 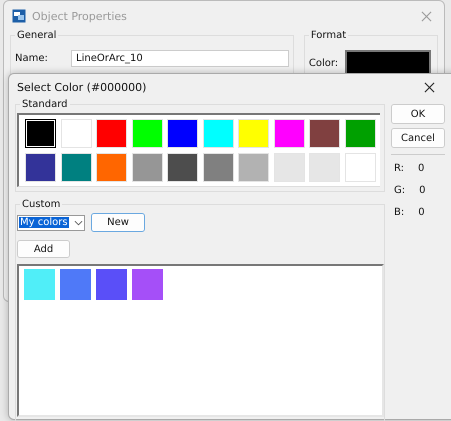 What do you see at coordinates (429, 87) in the screenshot?
I see `close-icon` at bounding box center [429, 87].